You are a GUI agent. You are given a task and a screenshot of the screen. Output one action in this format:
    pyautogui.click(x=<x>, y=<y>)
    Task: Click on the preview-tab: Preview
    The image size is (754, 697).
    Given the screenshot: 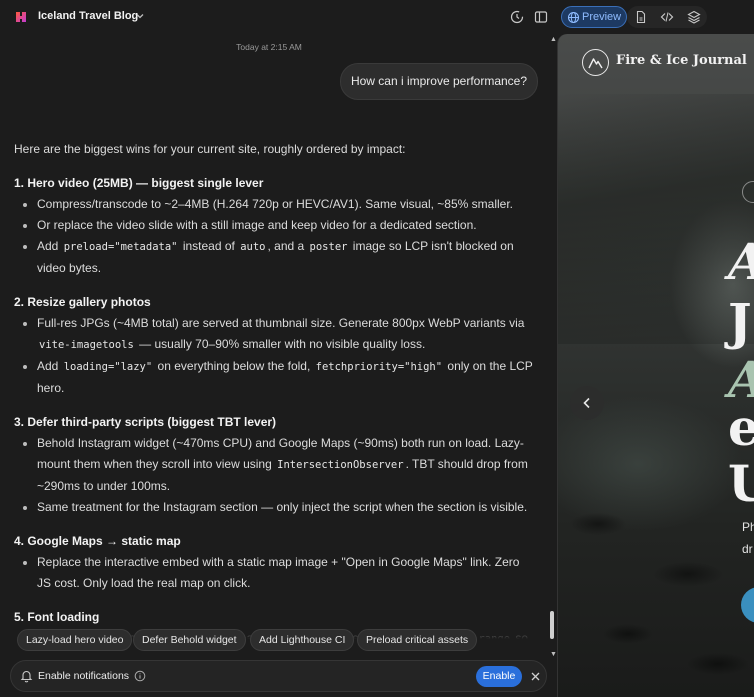 What is the action you would take?
    pyautogui.click(x=594, y=17)
    